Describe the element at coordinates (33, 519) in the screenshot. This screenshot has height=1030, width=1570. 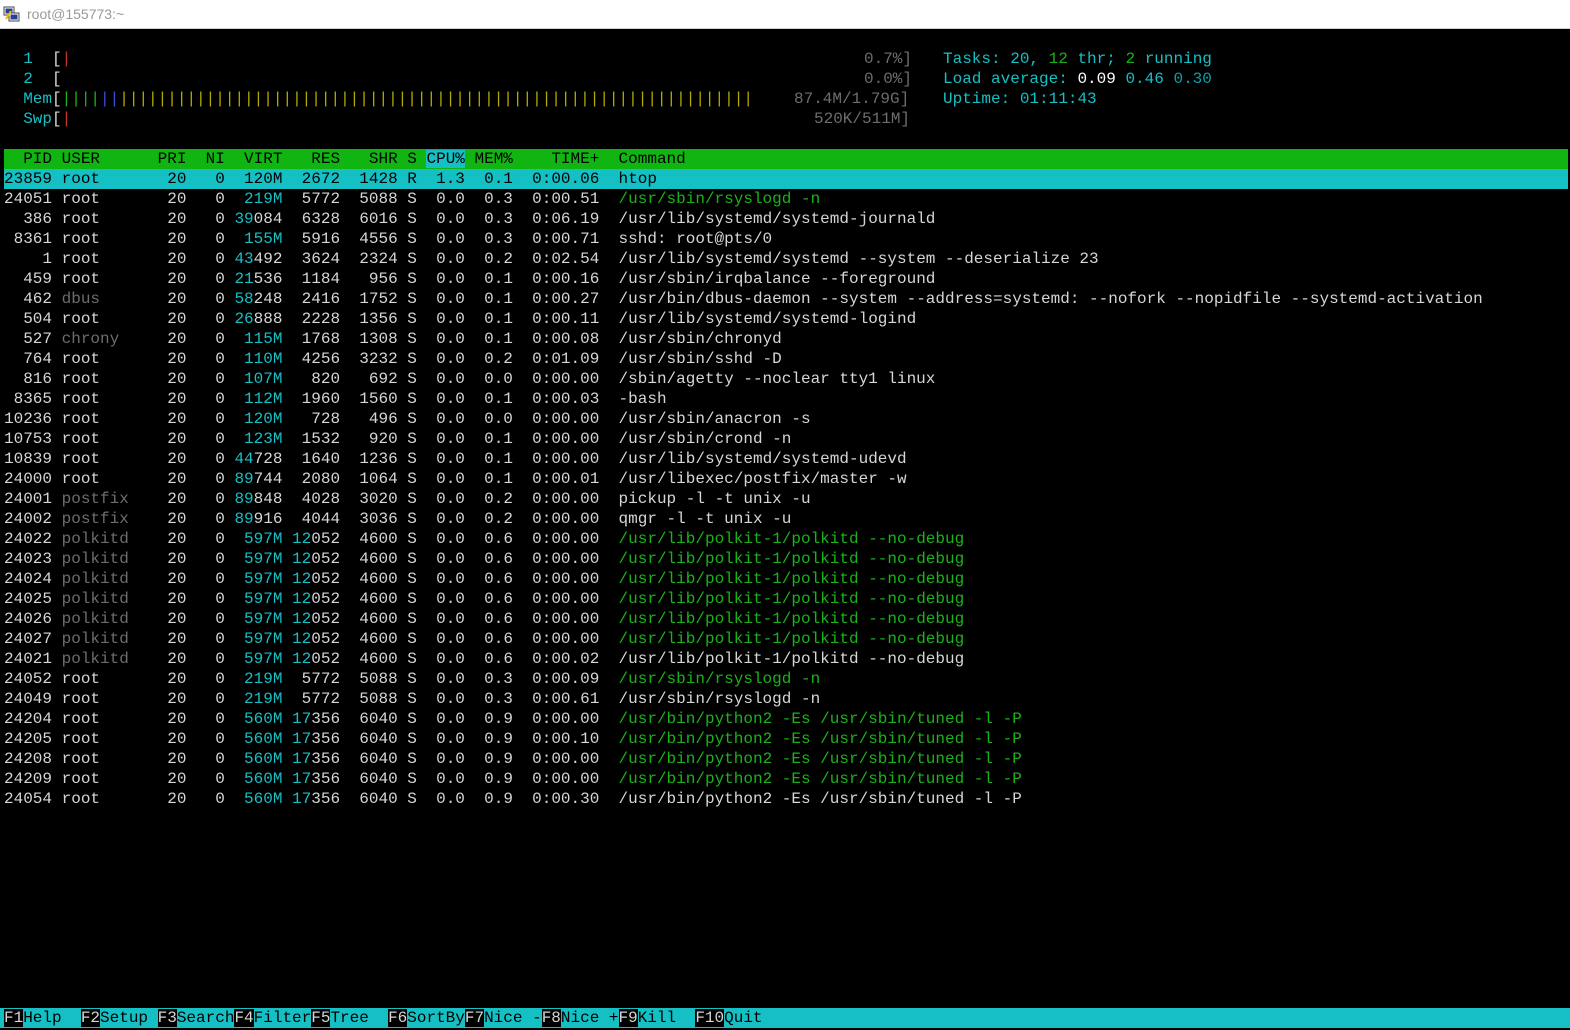
I see `process-pid: 24002` at that location.